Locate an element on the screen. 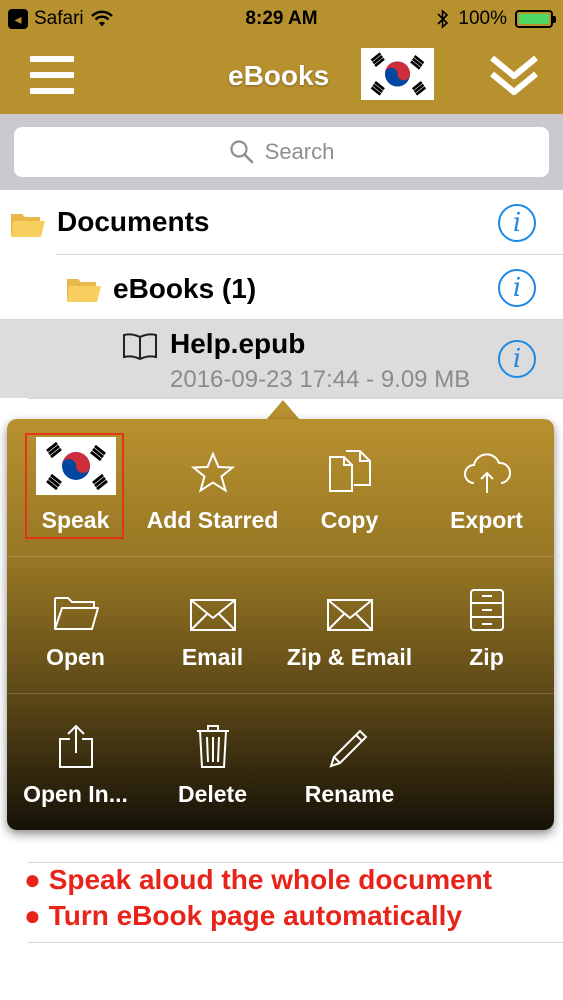 Image resolution: width=563 pixels, height=1000 pixels. zip-email-label: Zip & Email is located at coordinates (349, 657).